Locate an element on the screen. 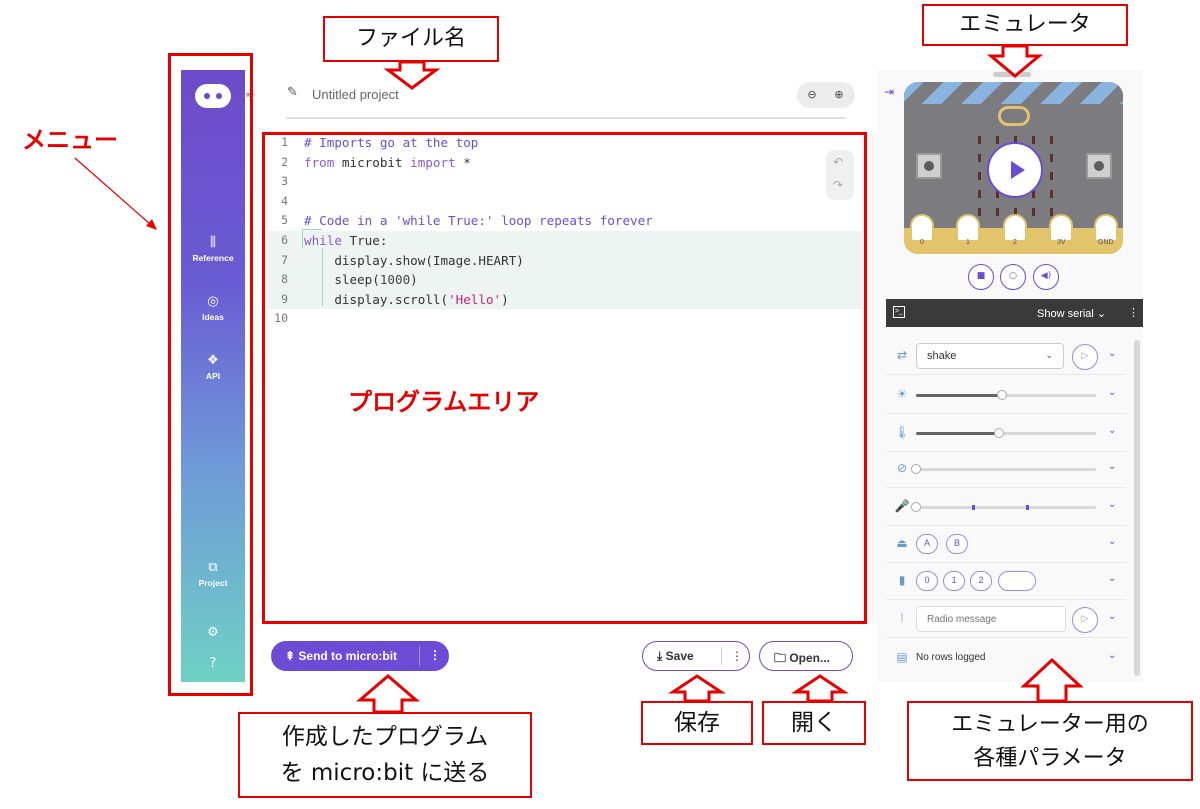 The width and height of the screenshot is (1200, 809). open-callout-text: 開く is located at coordinates (814, 723).